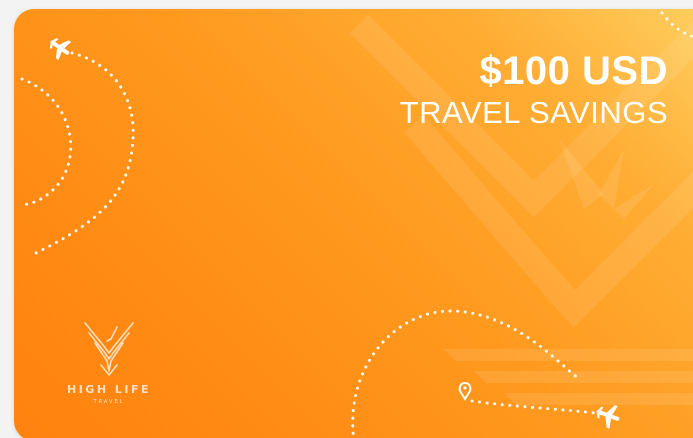 The width and height of the screenshot is (693, 438). I want to click on card-subtitle: TRAVEL SAVINGS, so click(533, 112).